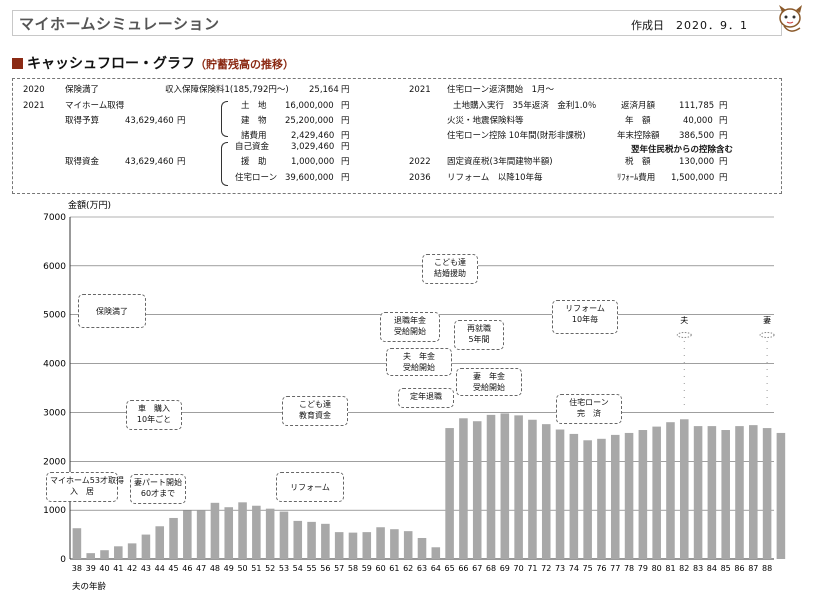 The image size is (814, 602). What do you see at coordinates (153, 63) in the screenshot?
I see `section-title: キャッシュフロー・グラフ（貯蓄残高の推移）` at bounding box center [153, 63].